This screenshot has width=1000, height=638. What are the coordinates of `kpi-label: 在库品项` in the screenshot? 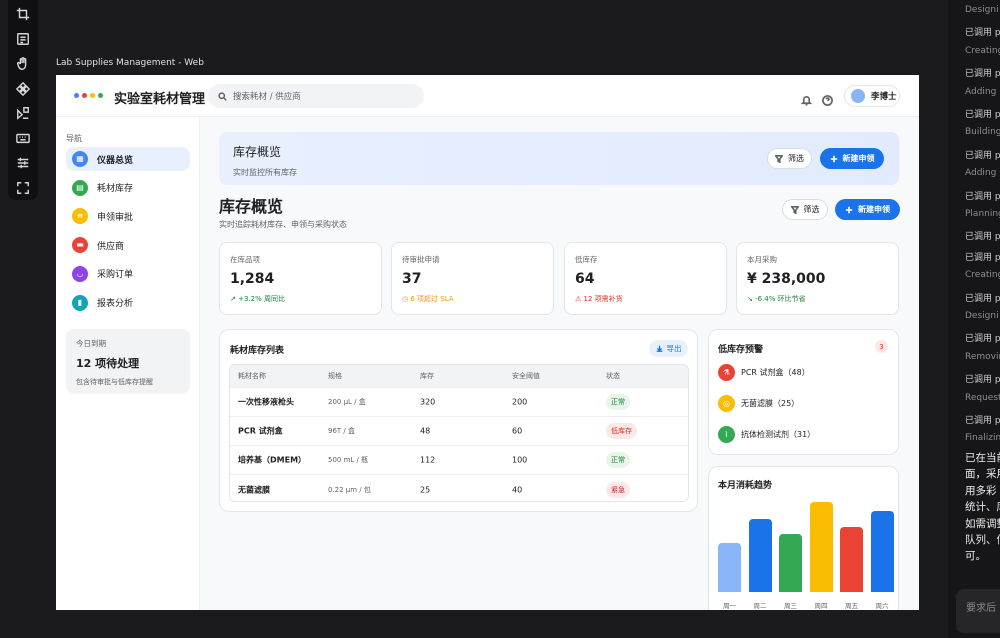 It's located at (245, 259).